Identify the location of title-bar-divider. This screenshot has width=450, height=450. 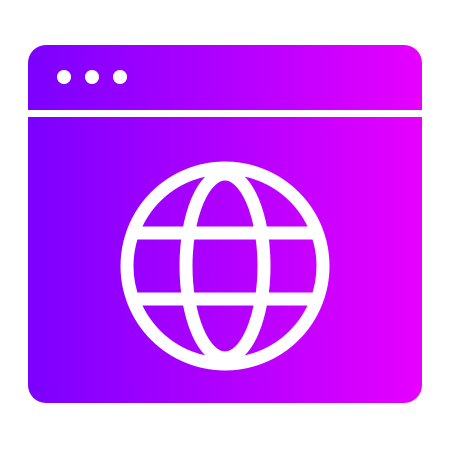
(225, 113).